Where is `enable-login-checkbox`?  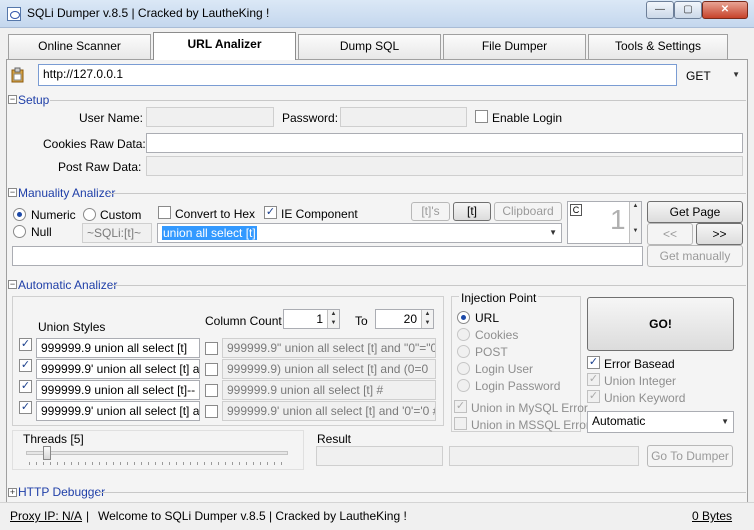
enable-login-checkbox is located at coordinates (481, 116).